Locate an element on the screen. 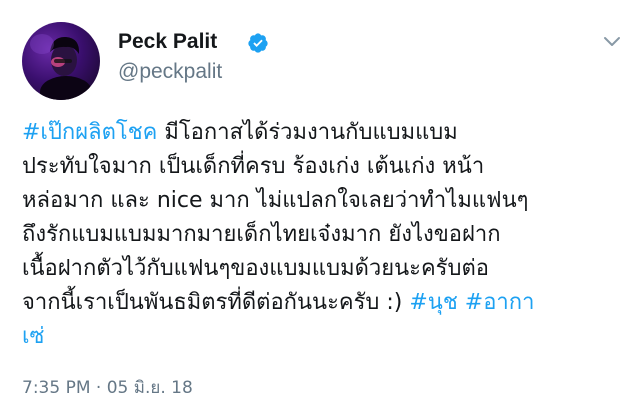  display-name: Peck Palit is located at coordinates (167, 42).